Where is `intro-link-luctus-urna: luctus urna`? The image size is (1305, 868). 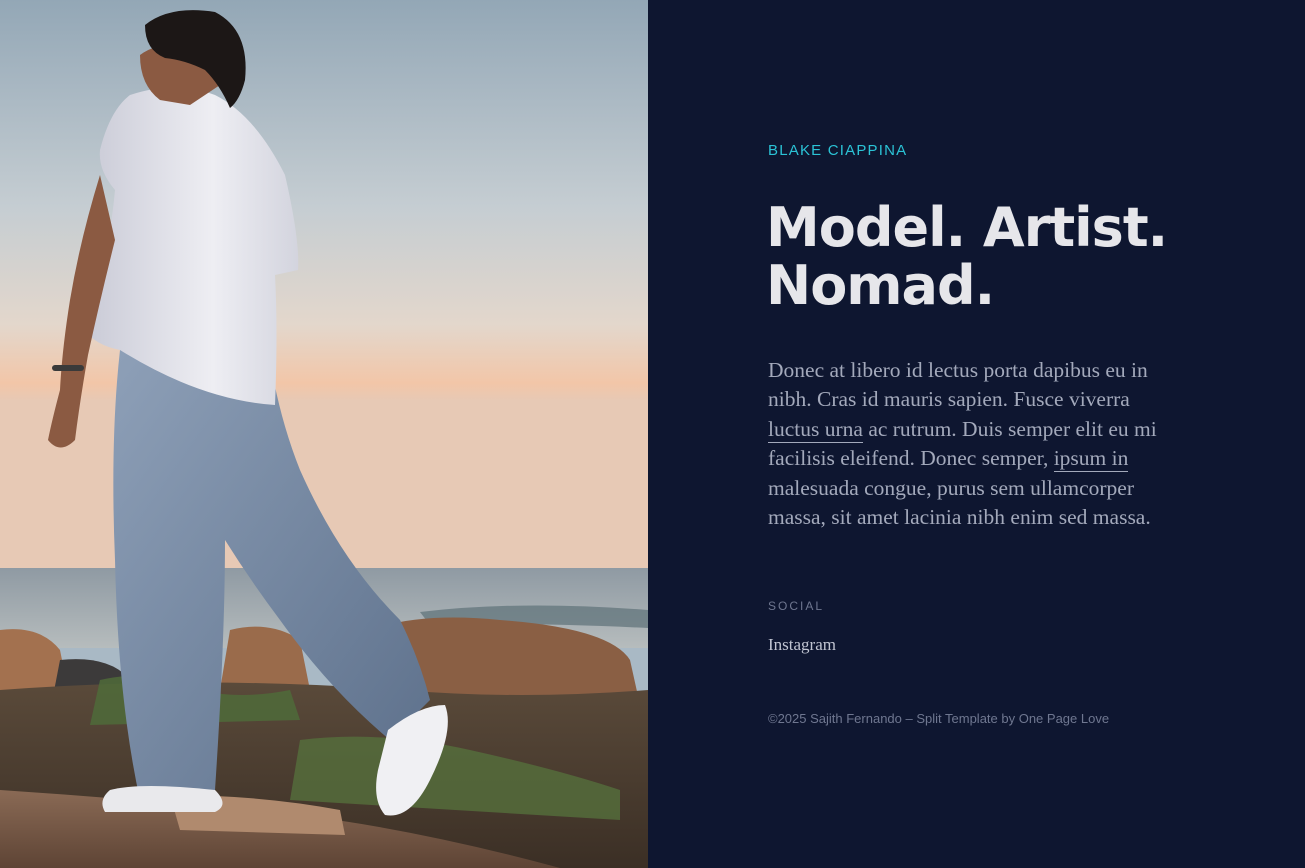 intro-link-luctus-urna: luctus urna is located at coordinates (815, 429).